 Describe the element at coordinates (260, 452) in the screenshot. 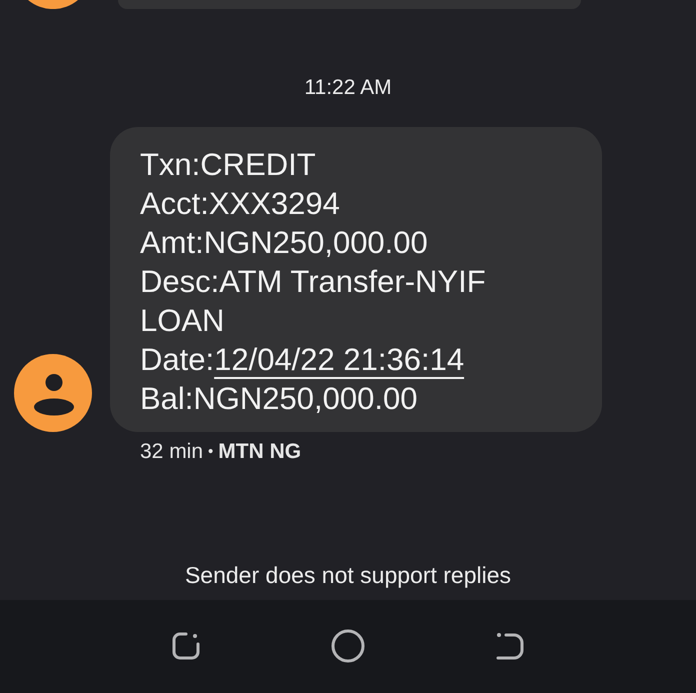

I see `sender-name: MTN NG` at that location.